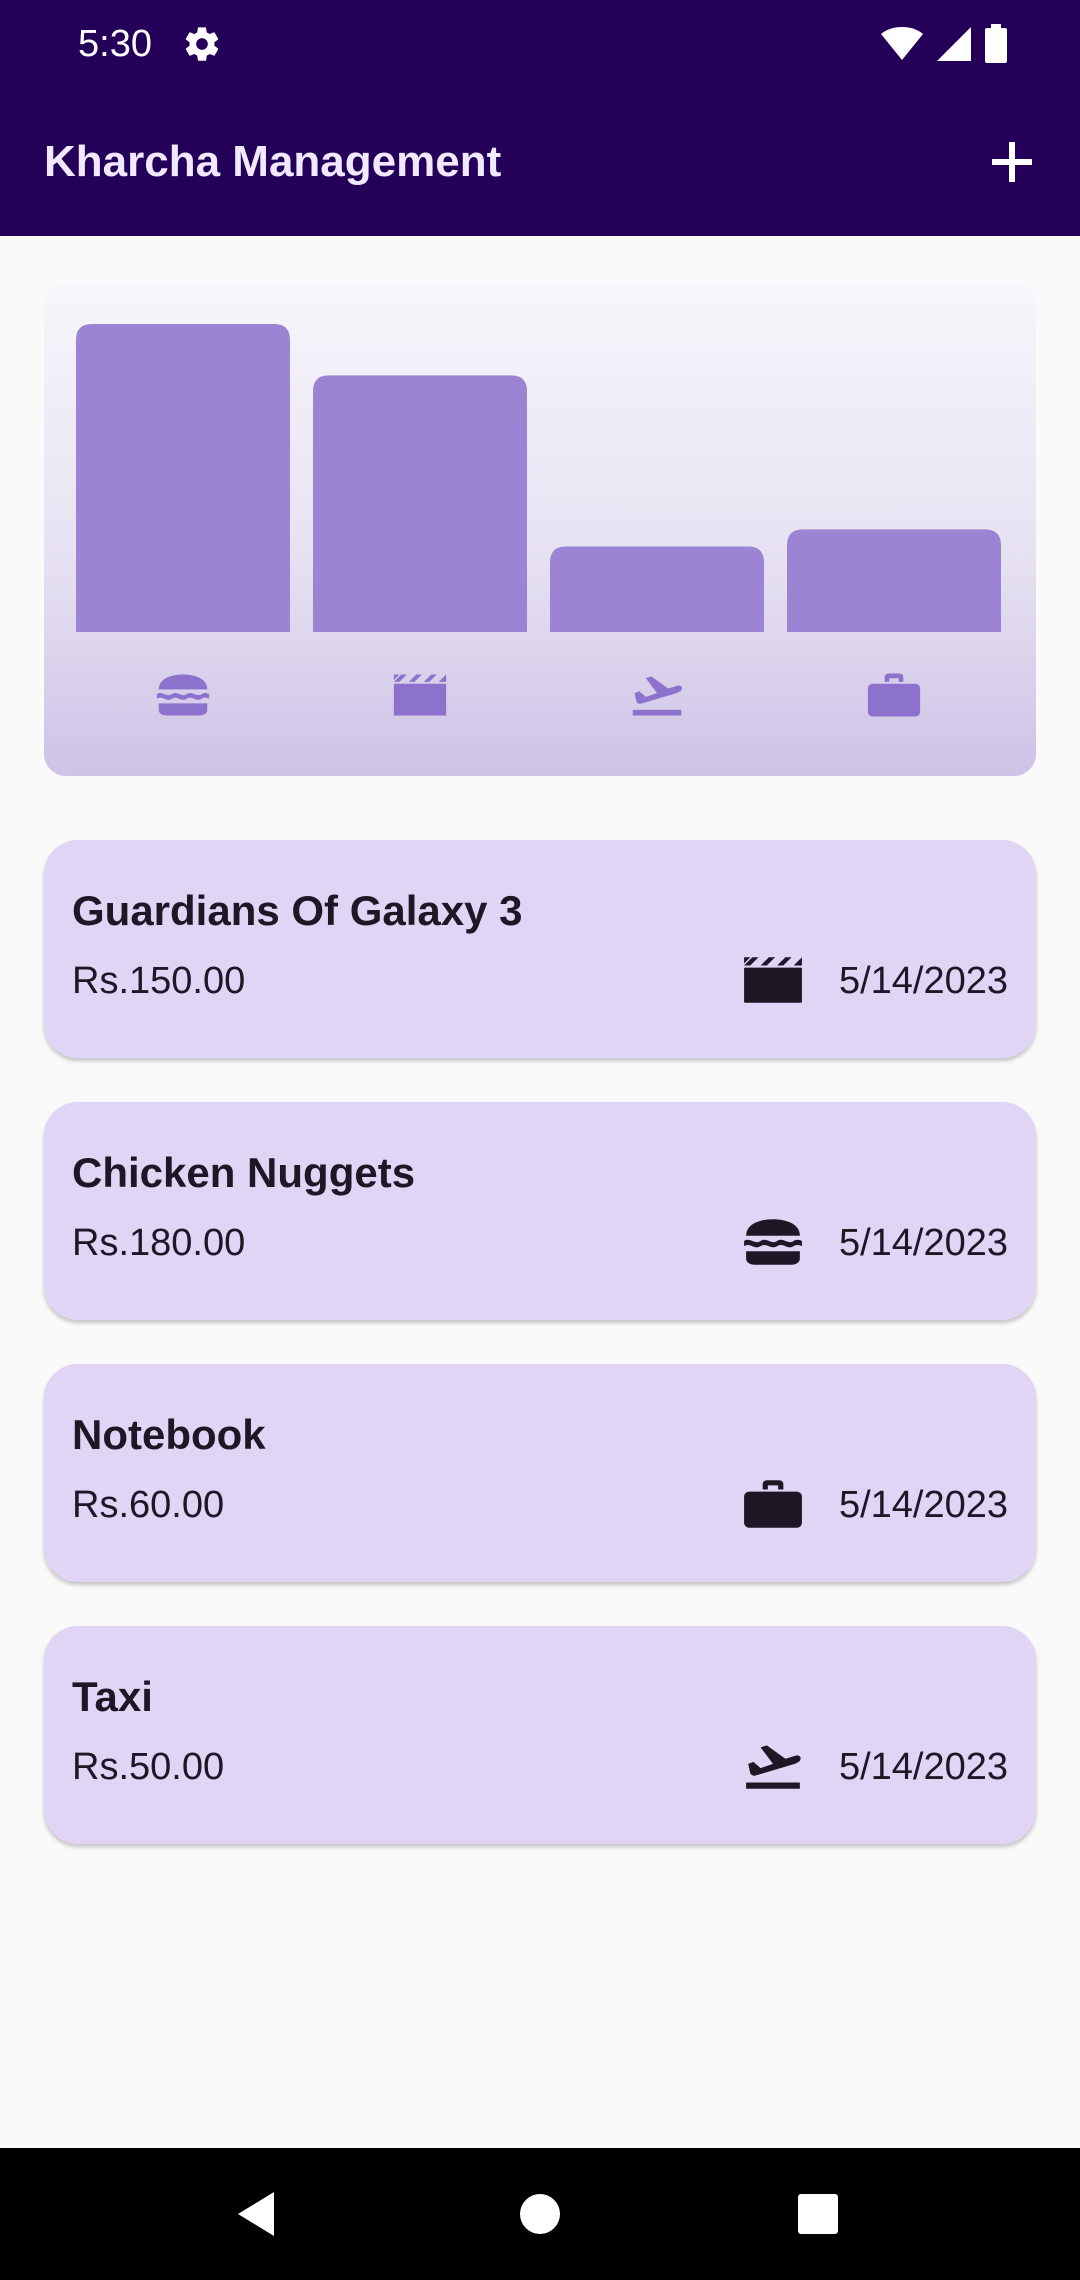 The image size is (1080, 2280). Describe the element at coordinates (420, 503) in the screenshot. I see `chart-bar-entertainment` at that location.